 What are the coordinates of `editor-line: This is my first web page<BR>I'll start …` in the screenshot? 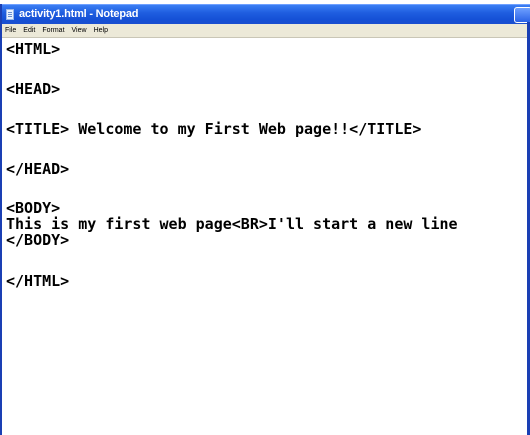 It's located at (232, 224).